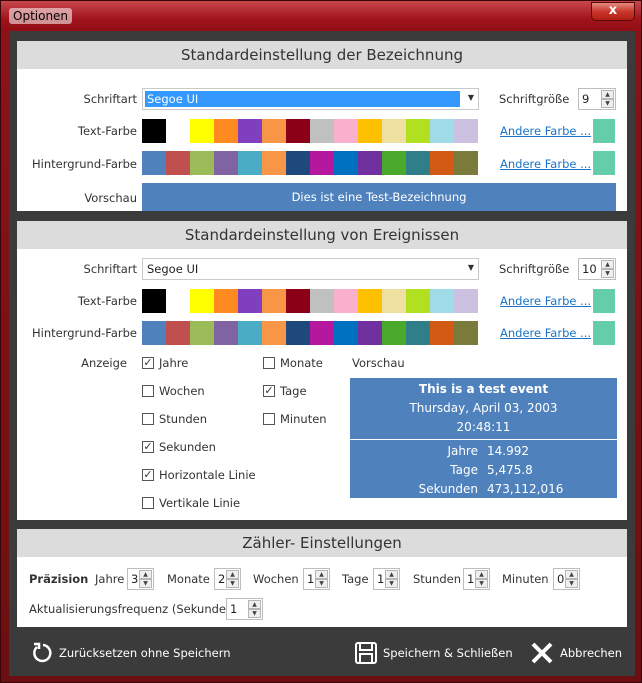 The image size is (642, 683). Describe the element at coordinates (322, 55) in the screenshot. I see `section-header: Standardeinstellung der Bezeichnung` at that location.